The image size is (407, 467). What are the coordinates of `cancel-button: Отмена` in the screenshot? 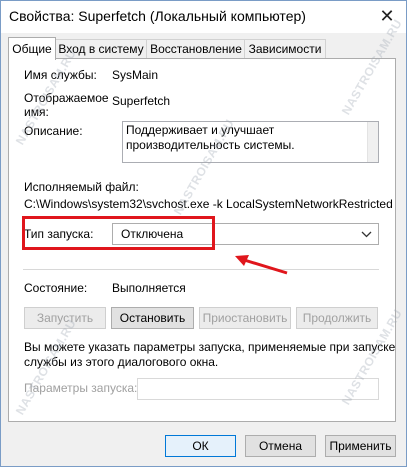 It's located at (280, 446).